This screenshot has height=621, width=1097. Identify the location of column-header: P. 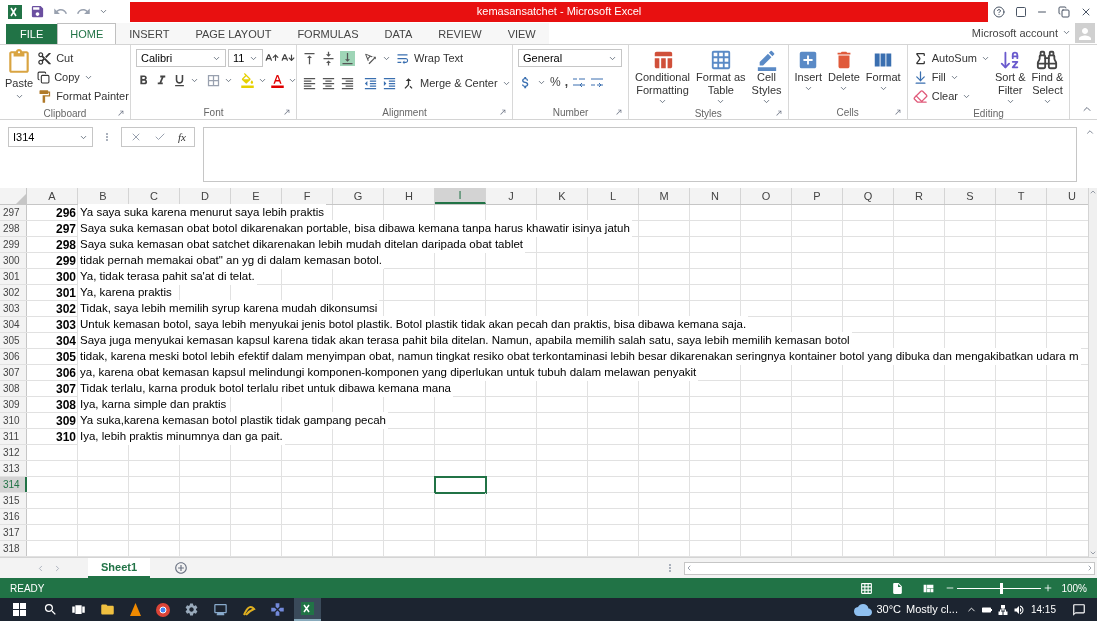
(817, 196).